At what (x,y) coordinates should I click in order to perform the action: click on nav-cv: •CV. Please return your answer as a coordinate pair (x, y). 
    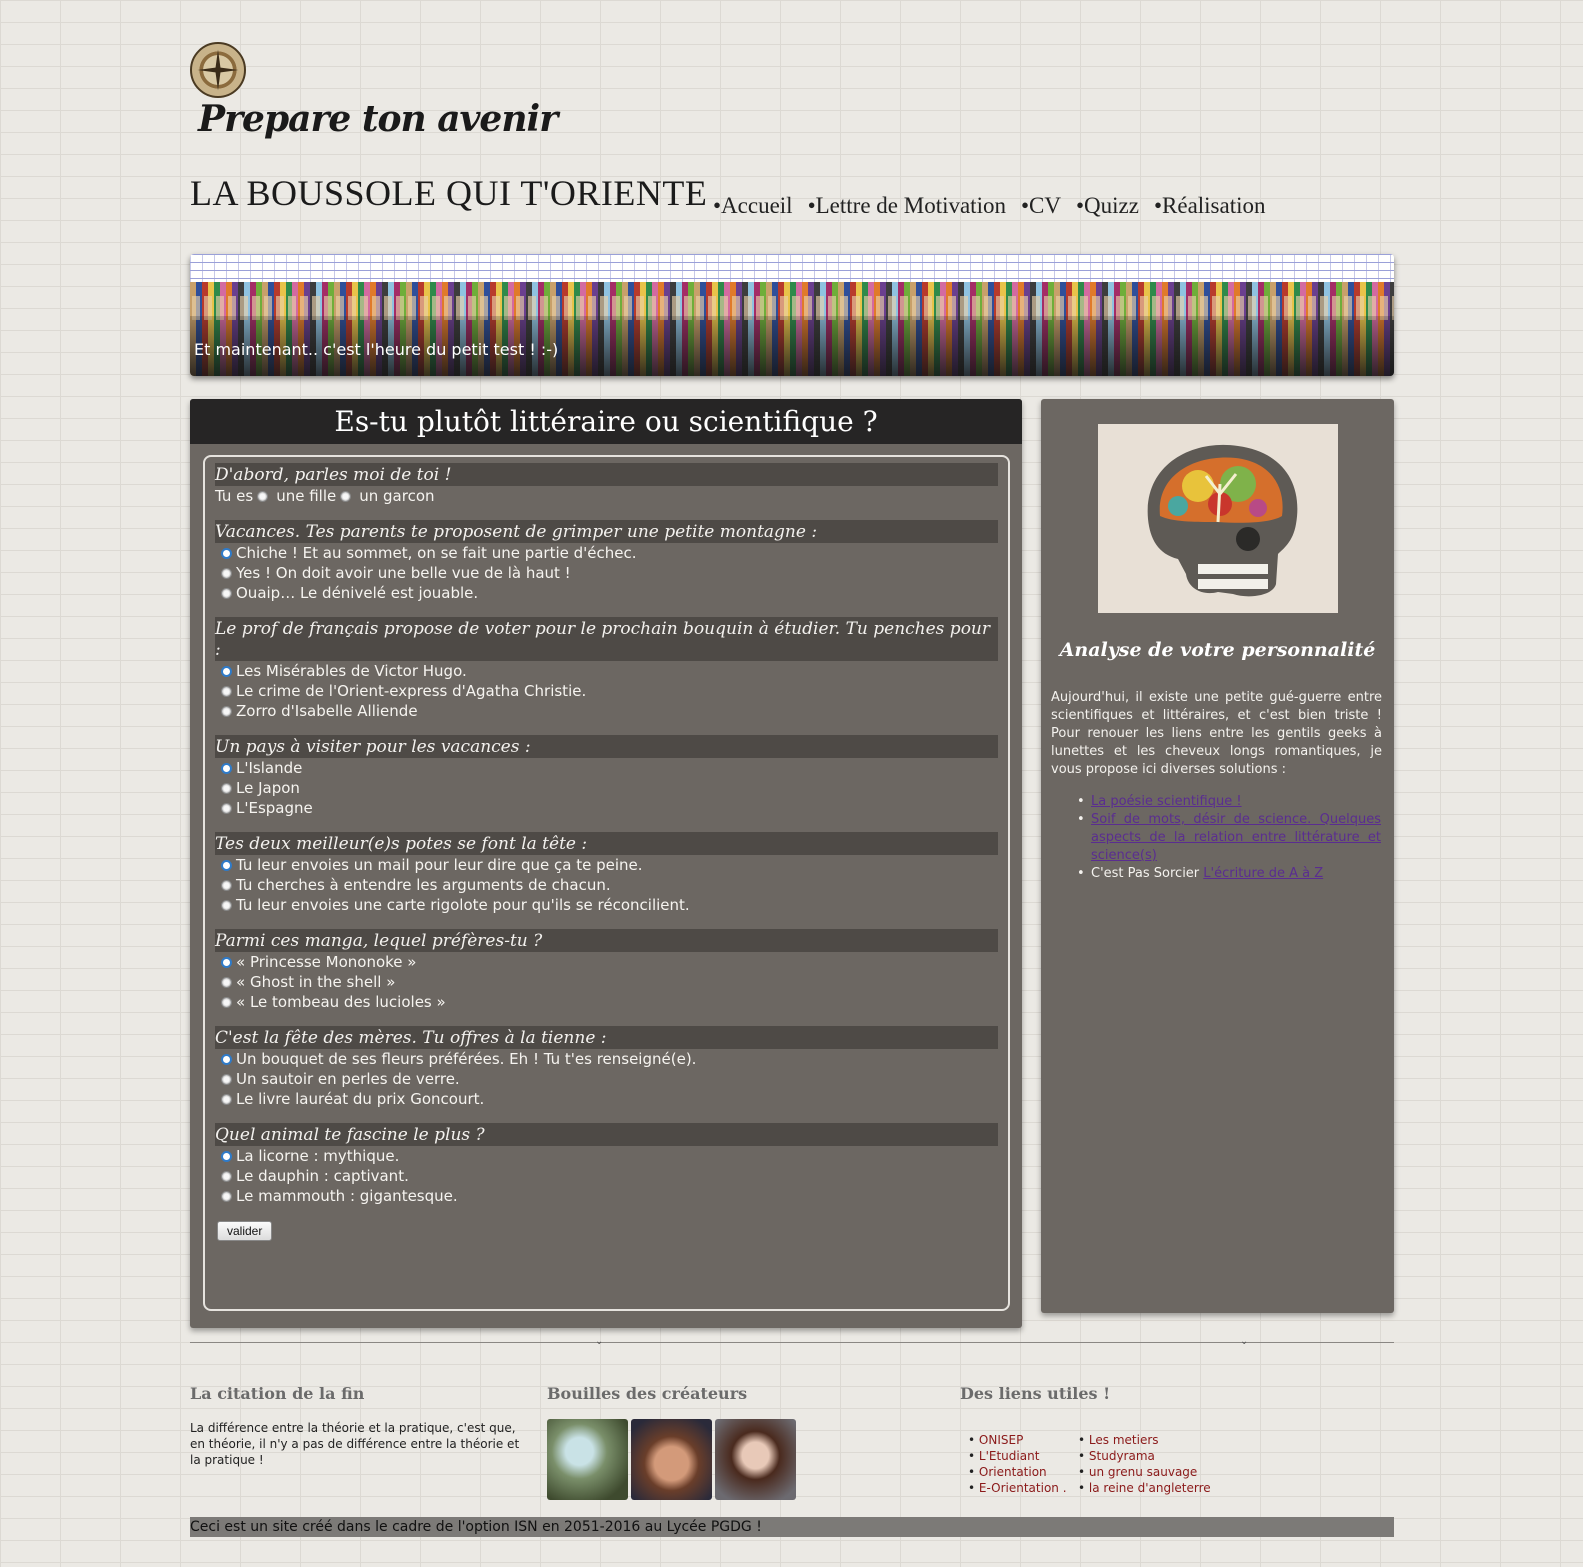
    Looking at the image, I should click on (1041, 206).